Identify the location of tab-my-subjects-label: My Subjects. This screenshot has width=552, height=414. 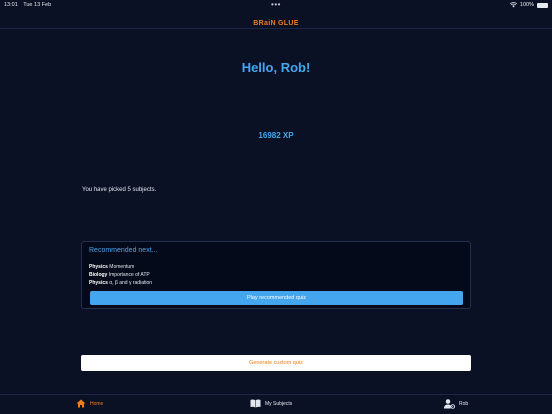
(279, 403).